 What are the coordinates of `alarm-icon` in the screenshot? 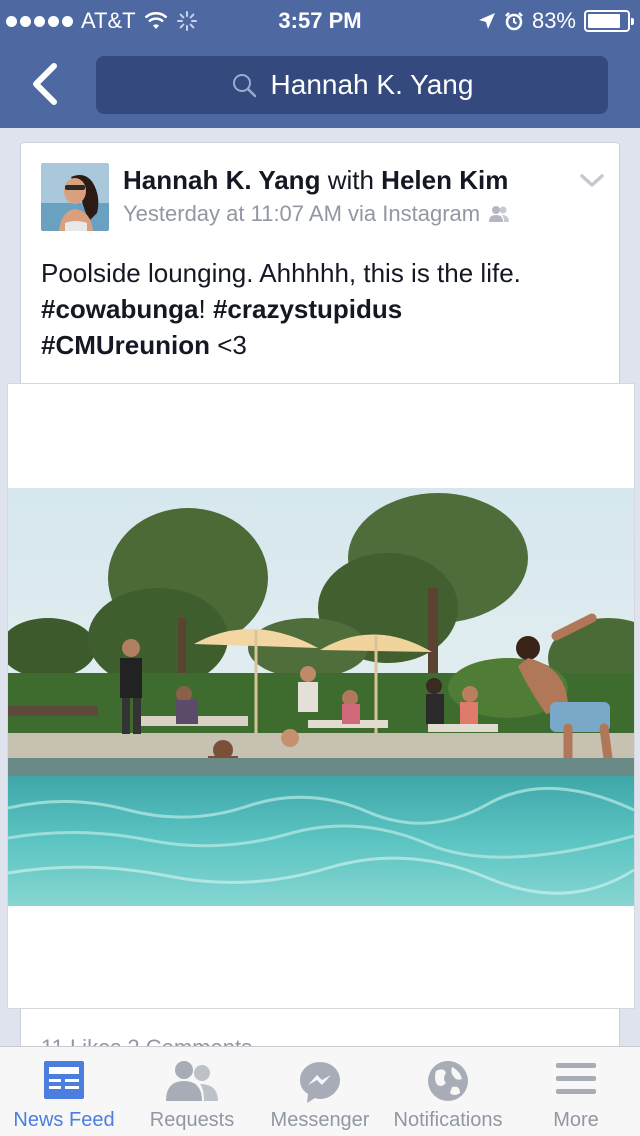 It's located at (514, 21).